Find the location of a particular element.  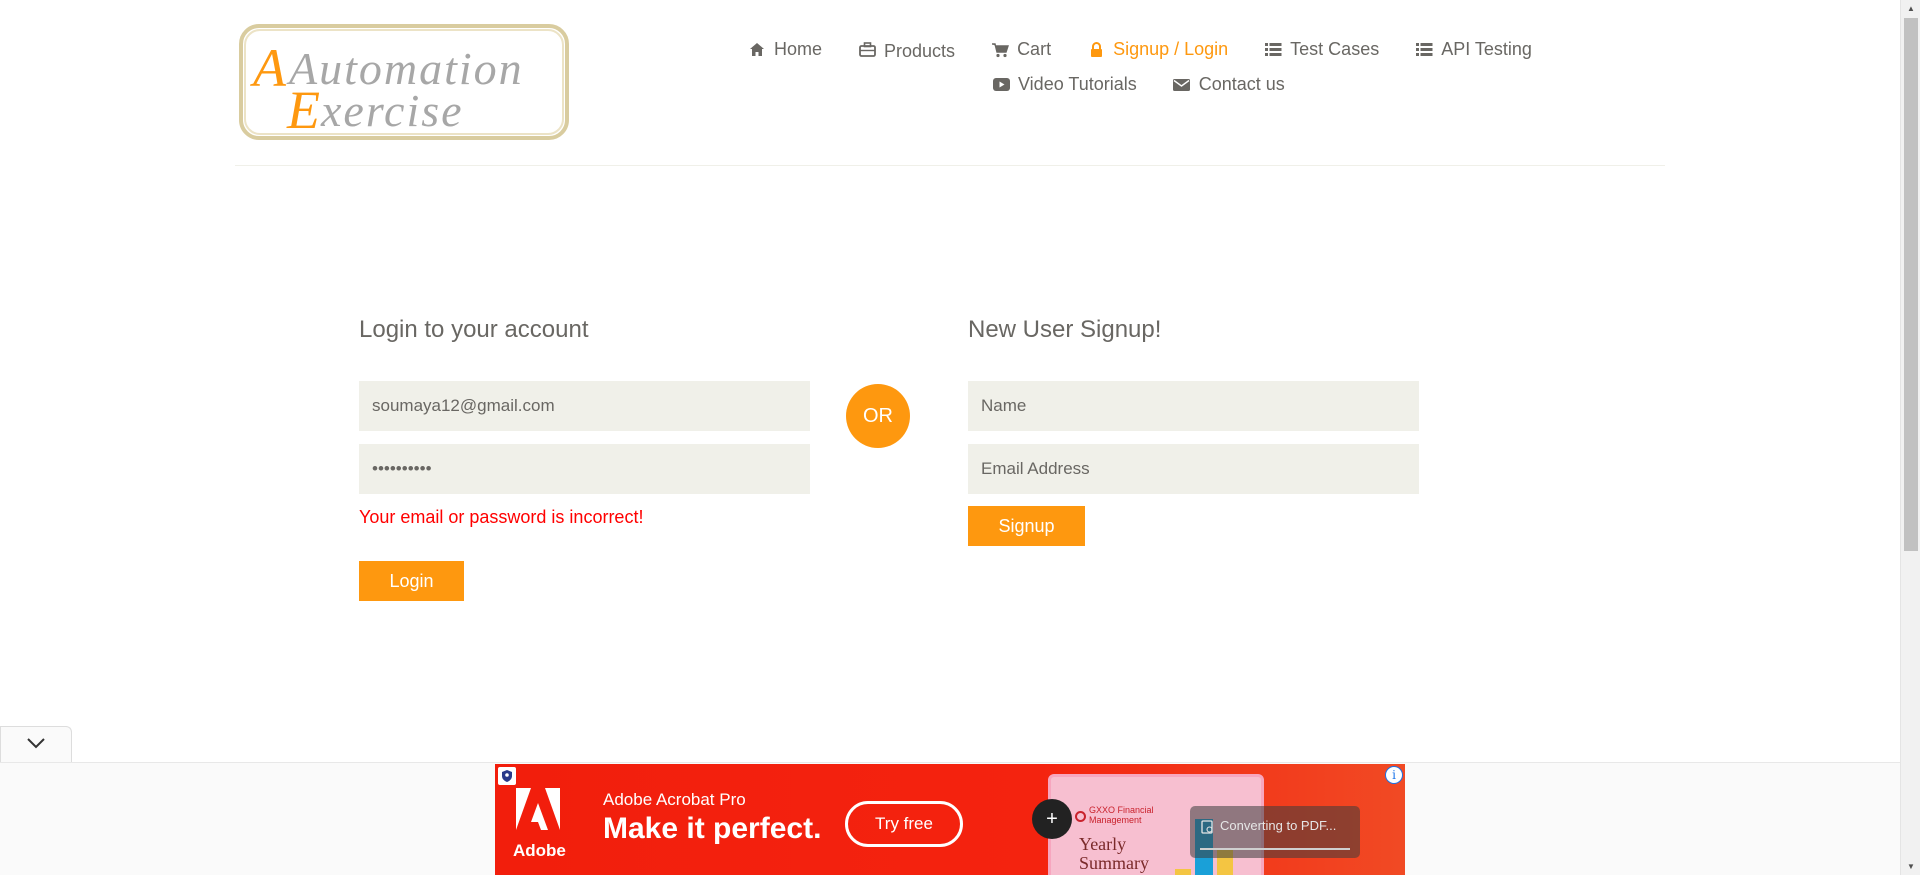

envelope-icon is located at coordinates (1182, 85).